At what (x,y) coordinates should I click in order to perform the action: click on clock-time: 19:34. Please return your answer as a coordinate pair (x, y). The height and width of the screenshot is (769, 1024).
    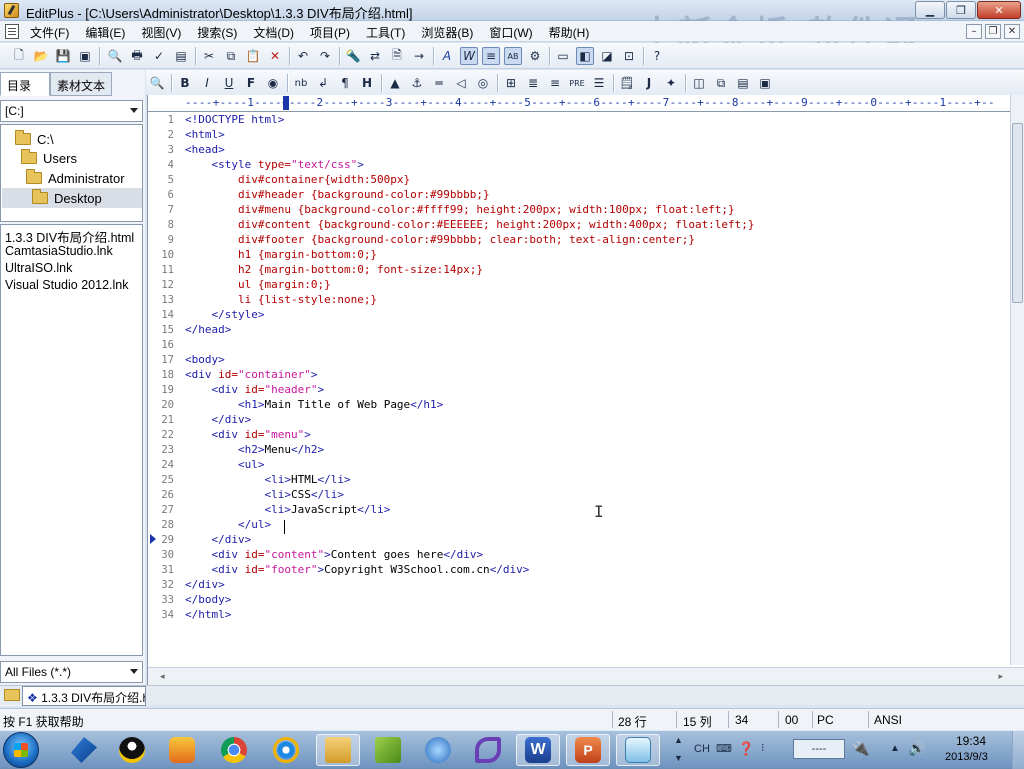
    Looking at the image, I should click on (971, 741).